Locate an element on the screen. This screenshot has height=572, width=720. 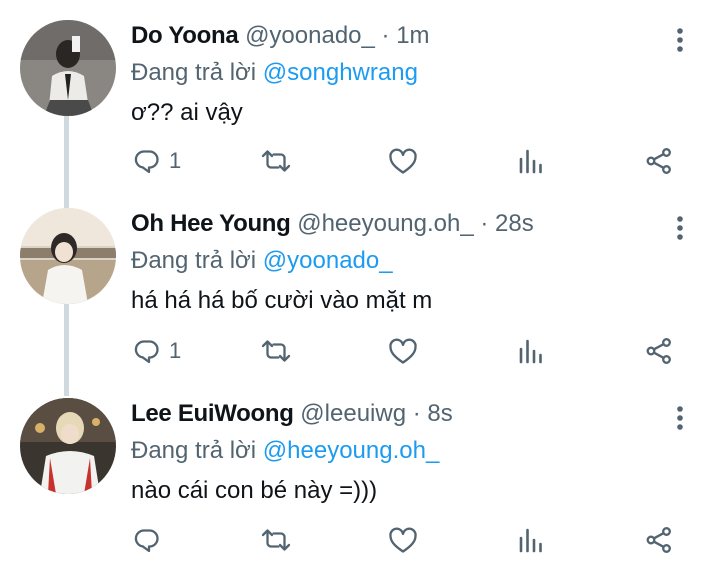
timestamp: · 1m is located at coordinates (406, 35).